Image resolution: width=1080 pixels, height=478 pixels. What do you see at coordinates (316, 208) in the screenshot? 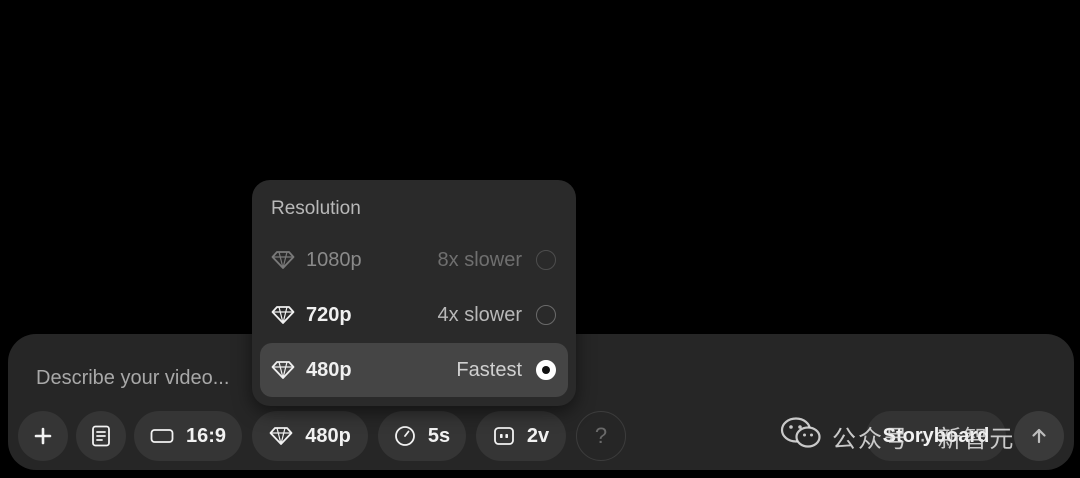
I see `resolution-menu-title: Resolution` at bounding box center [316, 208].